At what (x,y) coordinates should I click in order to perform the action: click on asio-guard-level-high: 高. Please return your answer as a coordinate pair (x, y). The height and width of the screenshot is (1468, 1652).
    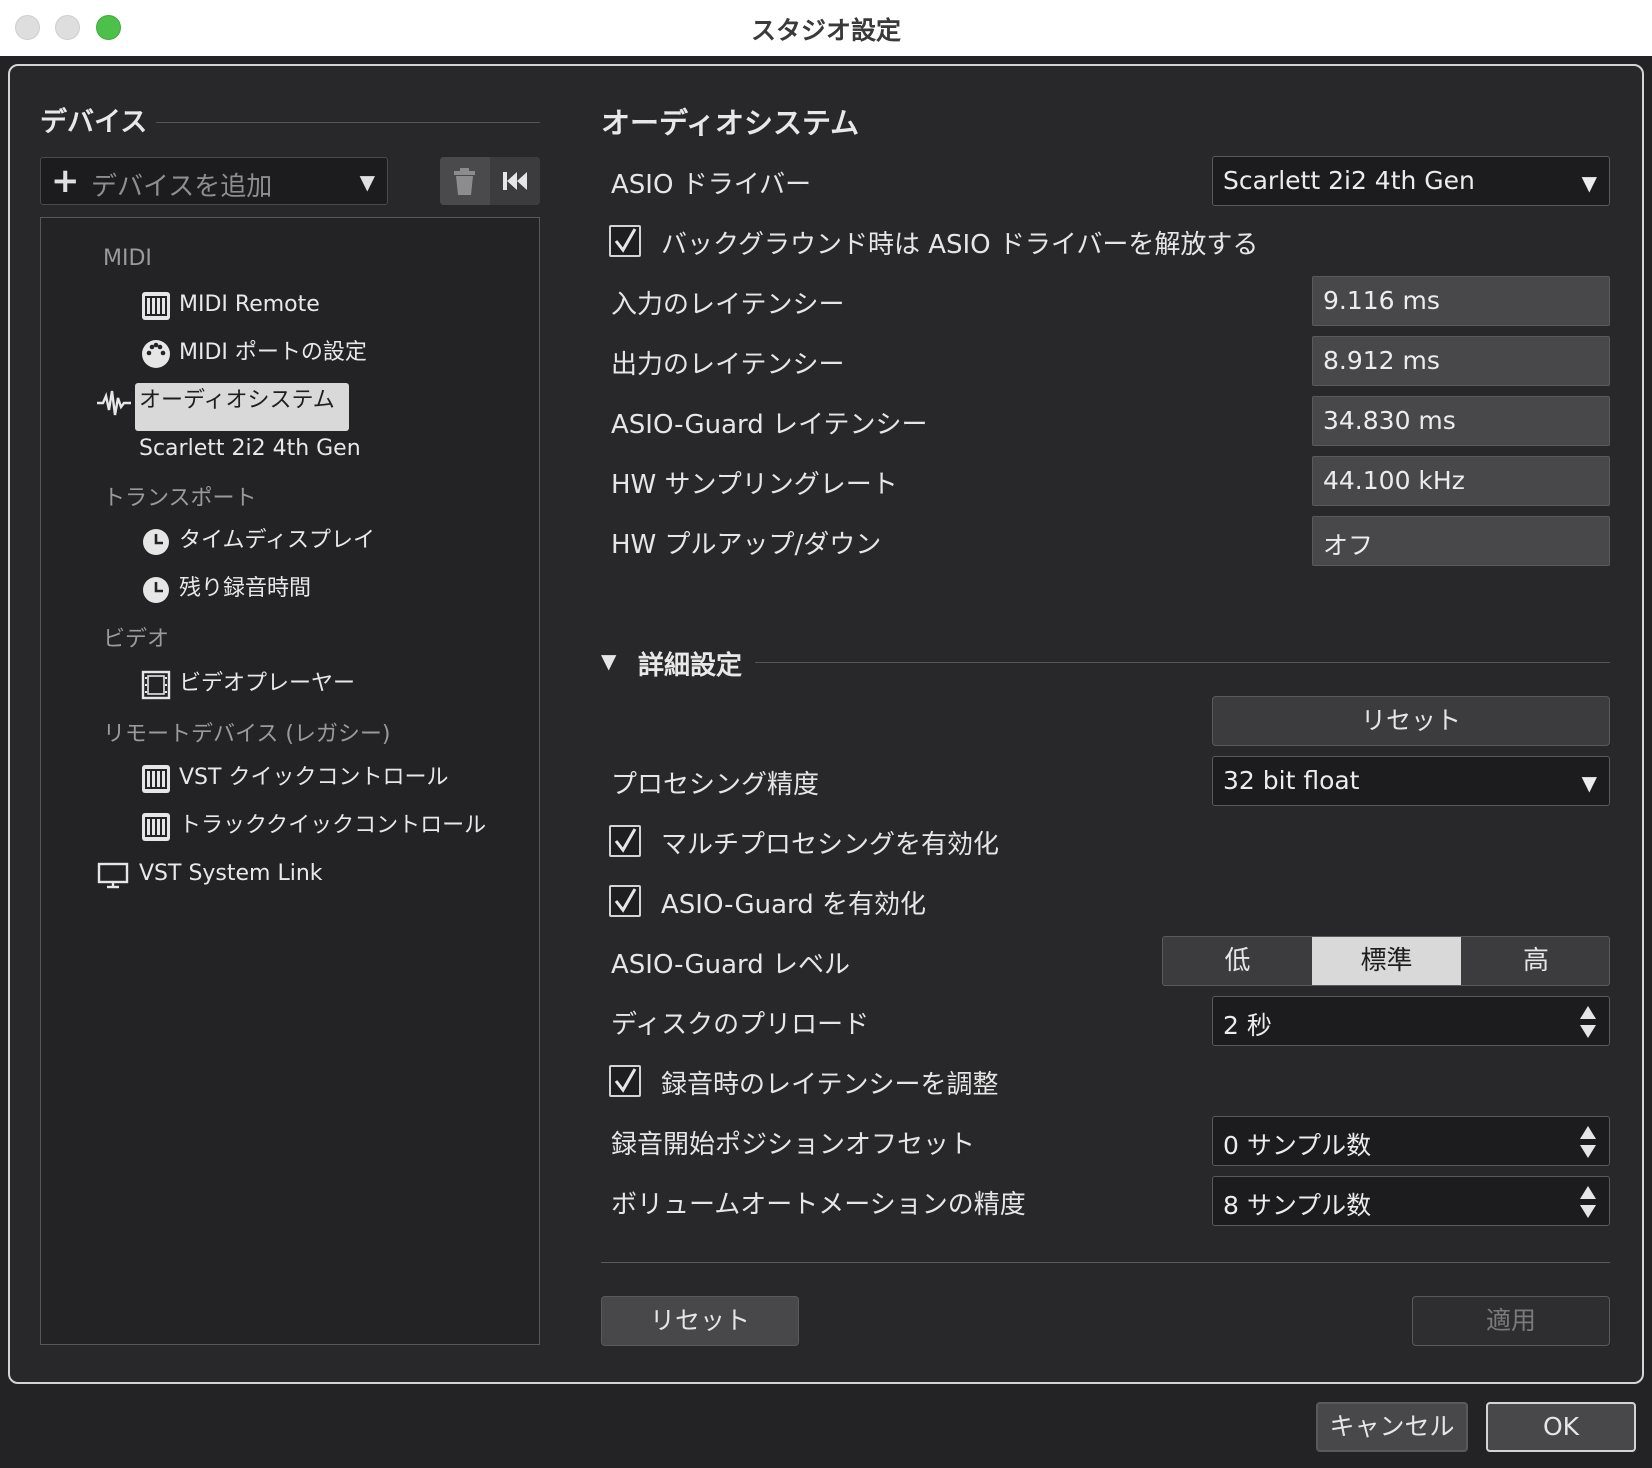
    Looking at the image, I should click on (1535, 961).